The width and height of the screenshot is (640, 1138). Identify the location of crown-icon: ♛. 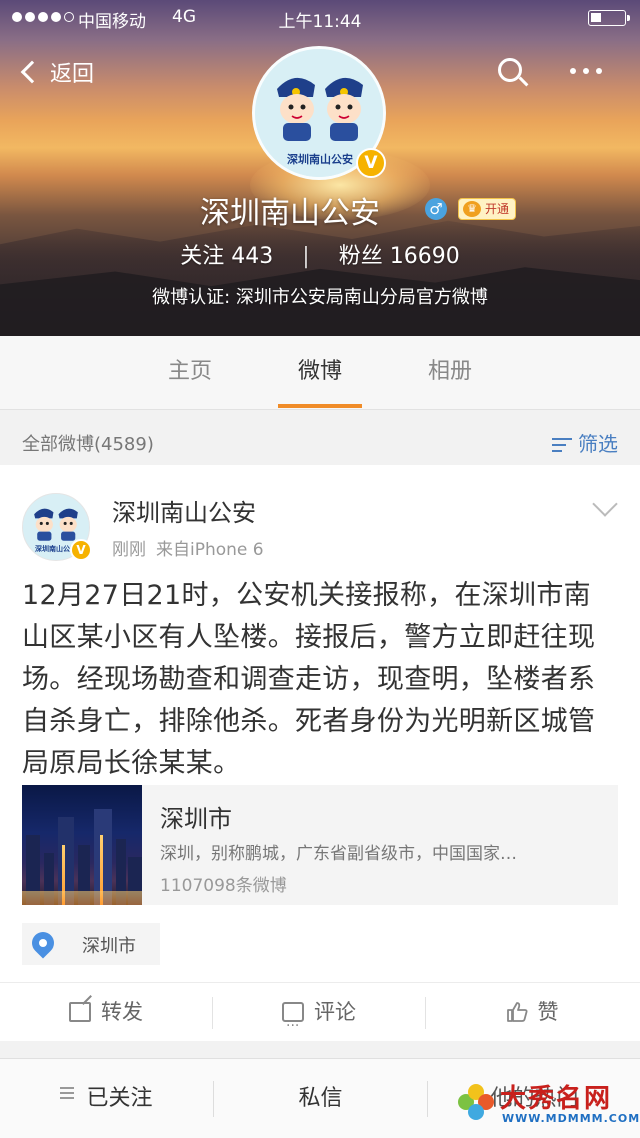
(472, 209).